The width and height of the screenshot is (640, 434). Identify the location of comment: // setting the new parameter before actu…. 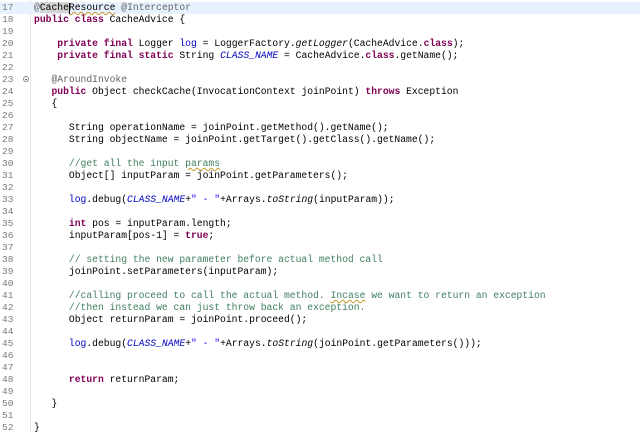
(208, 259).